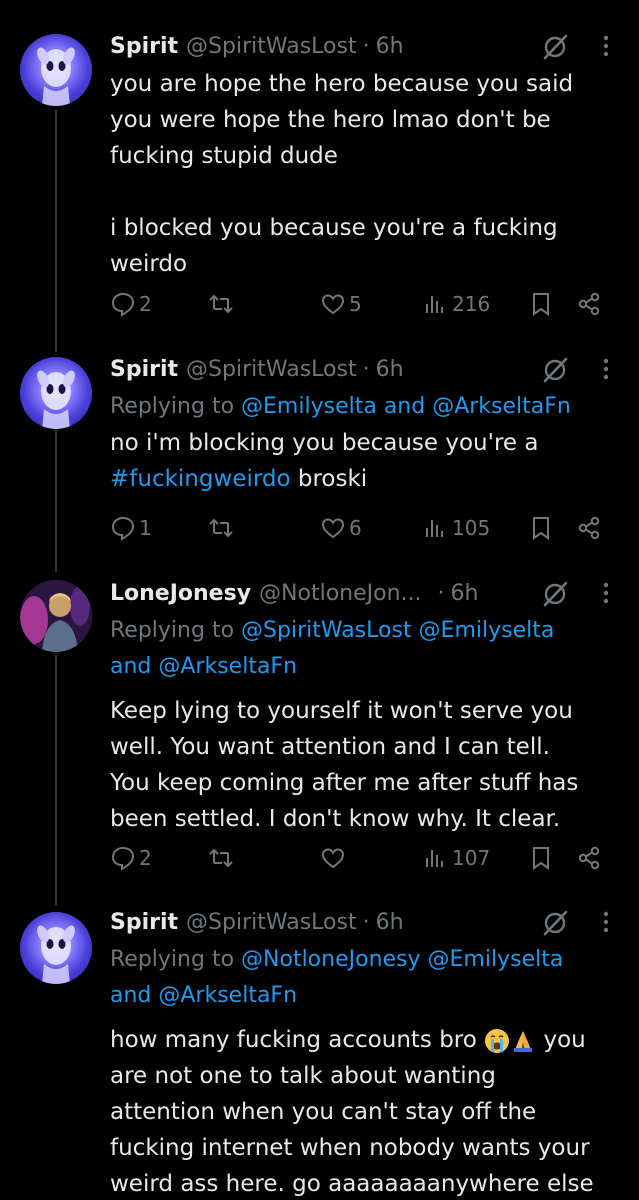 The width and height of the screenshot is (639, 1200). Describe the element at coordinates (350, 1148) in the screenshot. I see `tweet-text-line: fucking internet when nobody wants your` at that location.